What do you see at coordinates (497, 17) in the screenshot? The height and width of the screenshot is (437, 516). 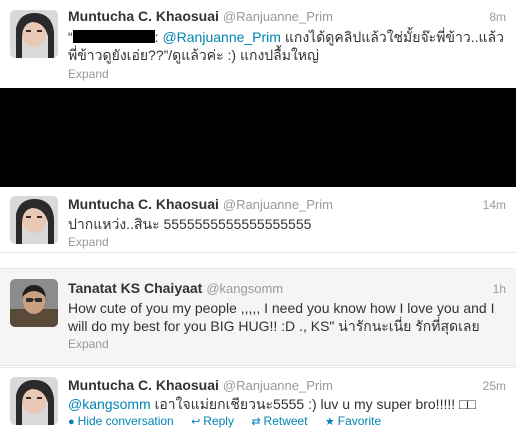 I see `tweet-timestamp: 8m` at bounding box center [497, 17].